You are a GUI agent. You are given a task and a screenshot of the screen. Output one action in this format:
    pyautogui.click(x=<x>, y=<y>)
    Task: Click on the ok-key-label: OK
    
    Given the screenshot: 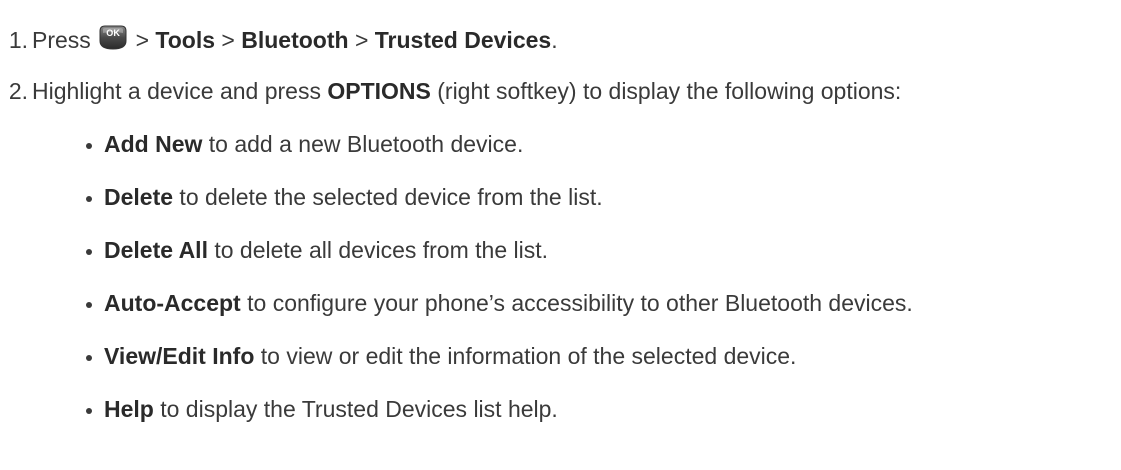 What is the action you would take?
    pyautogui.click(x=113, y=33)
    